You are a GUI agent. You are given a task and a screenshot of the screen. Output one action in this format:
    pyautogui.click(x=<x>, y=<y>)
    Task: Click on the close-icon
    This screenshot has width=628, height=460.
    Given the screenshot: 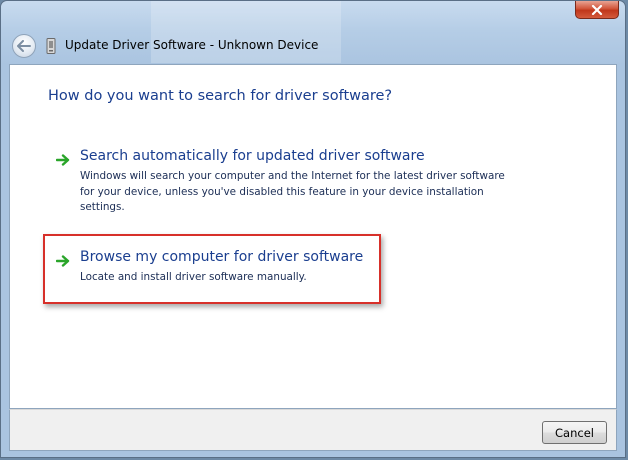 What is the action you would take?
    pyautogui.click(x=597, y=9)
    